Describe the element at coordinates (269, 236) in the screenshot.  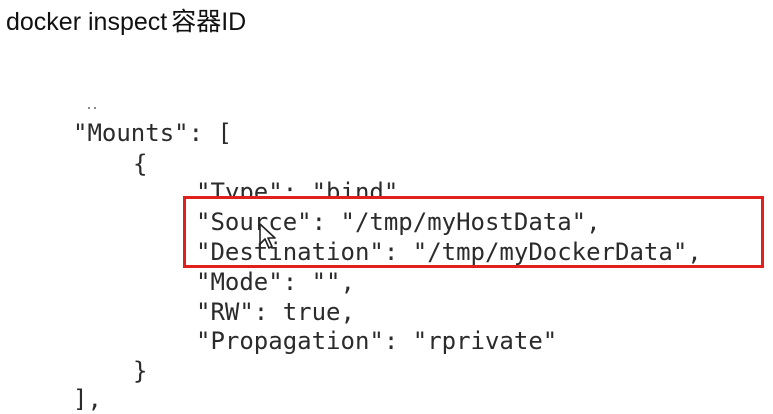
I see `mouse-pointer-icon` at that location.